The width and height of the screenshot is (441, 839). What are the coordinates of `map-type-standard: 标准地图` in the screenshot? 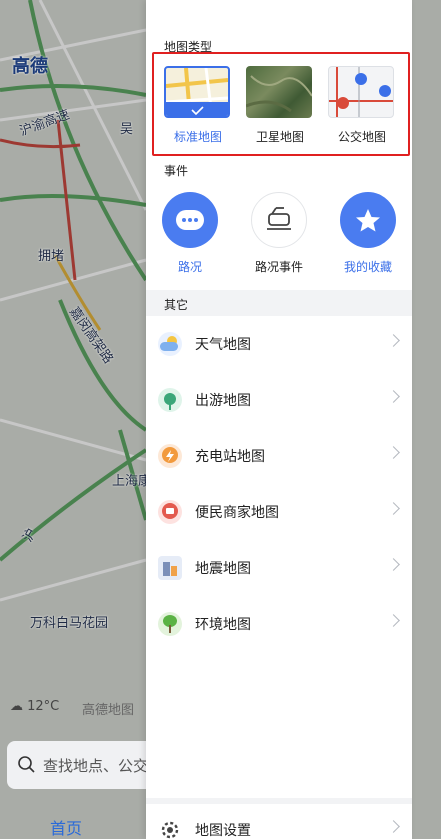 It's located at (198, 105).